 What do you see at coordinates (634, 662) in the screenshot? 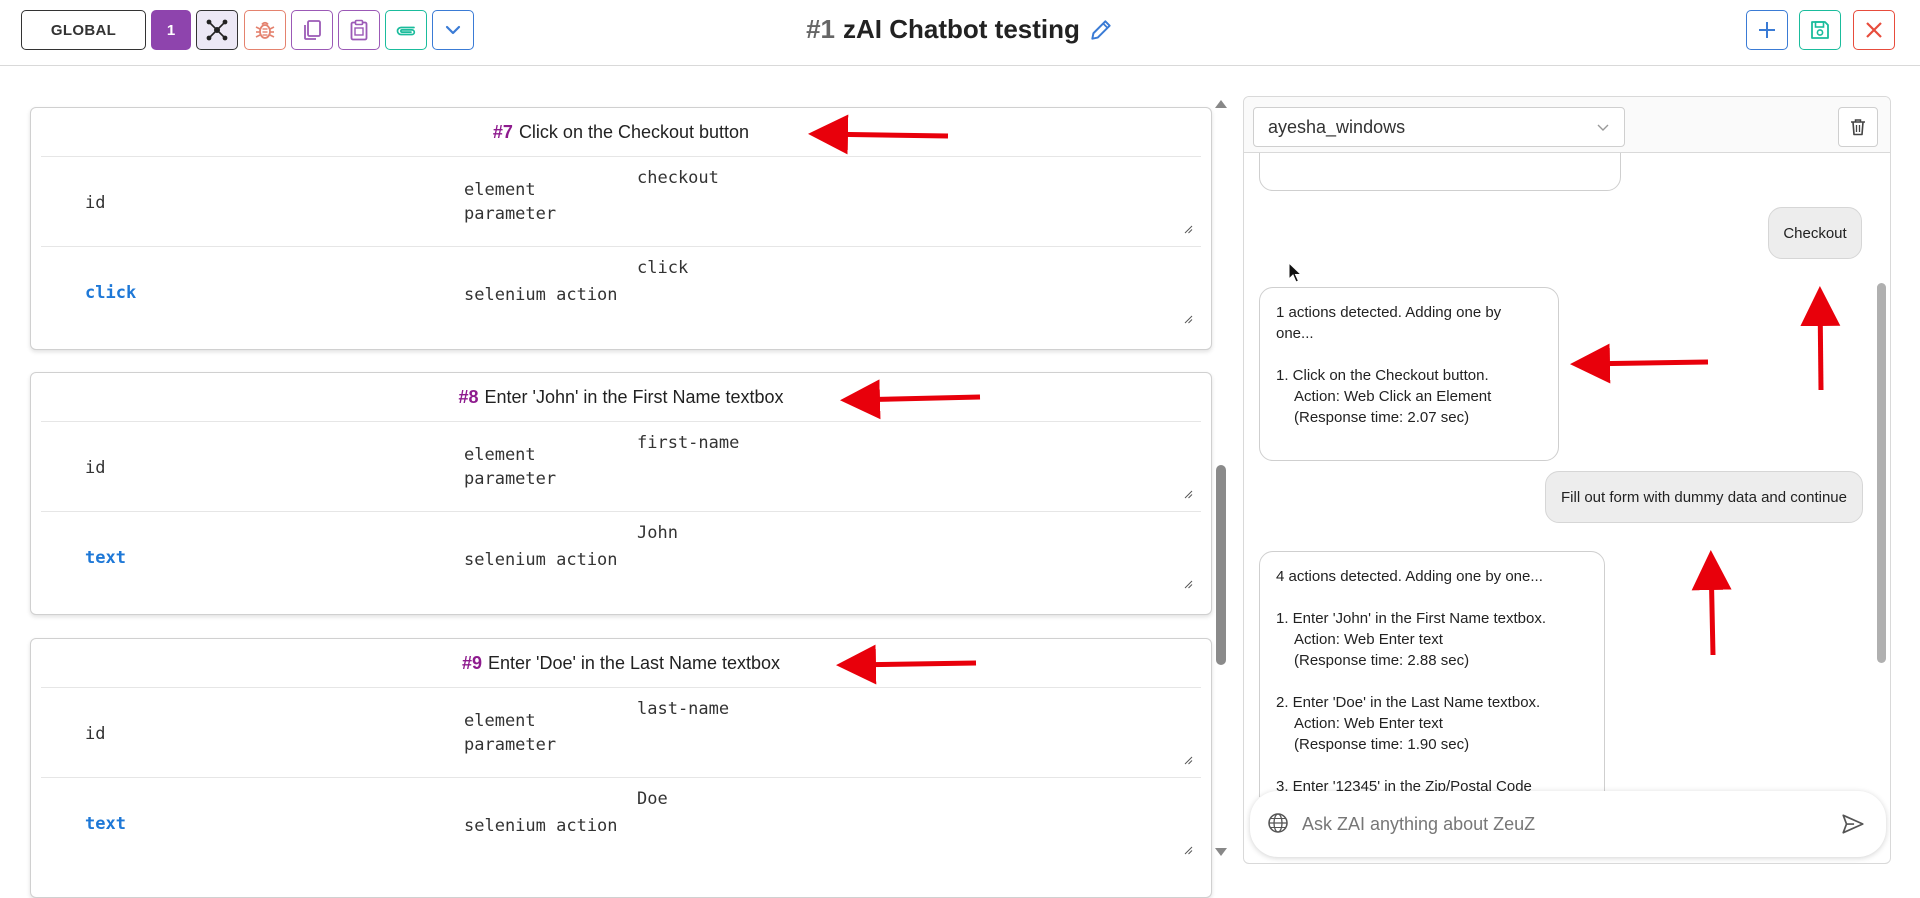
I see `step-title-text: Enter 'Doe' in the Last Name textbox` at bounding box center [634, 662].